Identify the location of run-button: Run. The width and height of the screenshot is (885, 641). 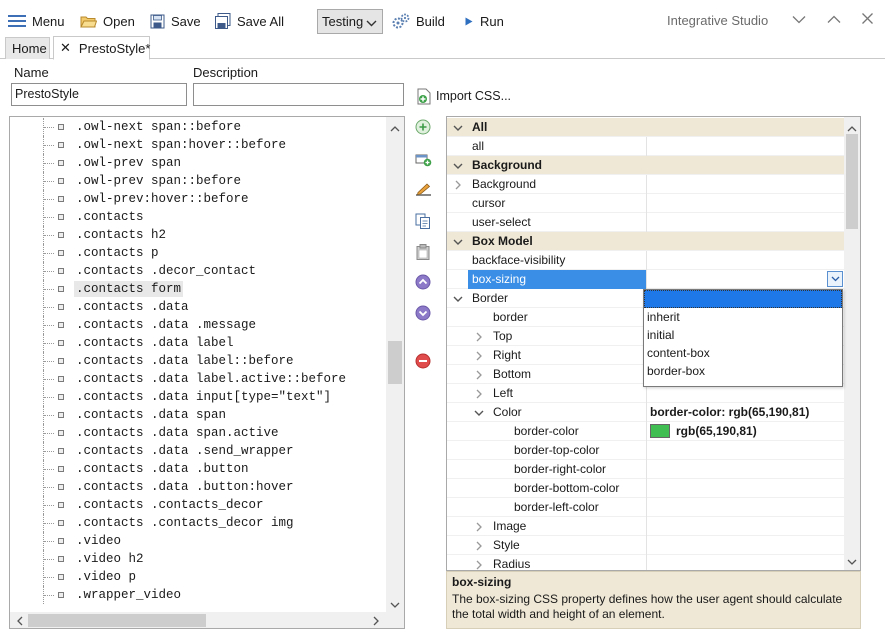
(484, 21).